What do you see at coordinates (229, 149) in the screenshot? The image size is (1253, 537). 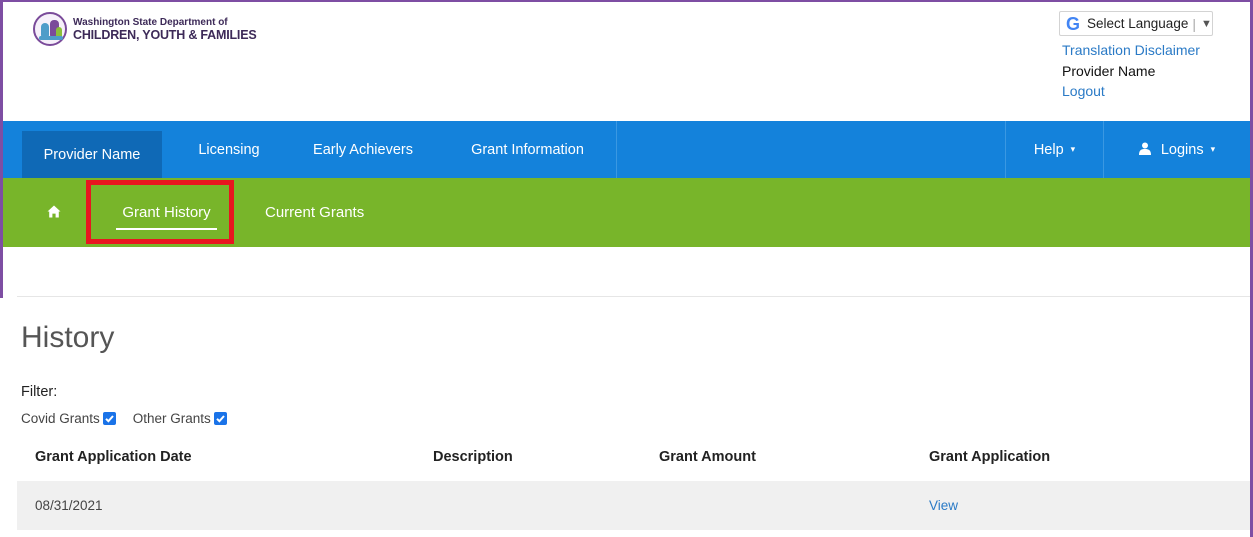 I see `nav-licensing: Licensing` at bounding box center [229, 149].